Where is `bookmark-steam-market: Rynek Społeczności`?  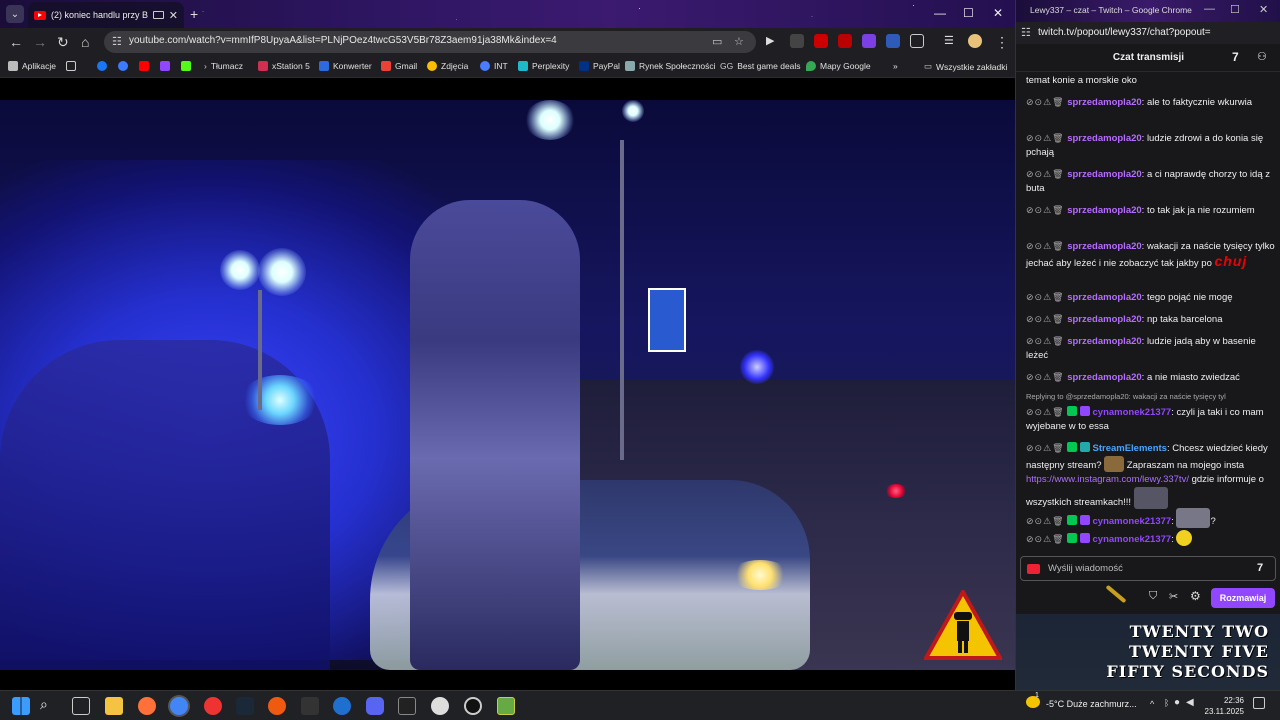 bookmark-steam-market: Rynek Społeczności is located at coordinates (670, 66).